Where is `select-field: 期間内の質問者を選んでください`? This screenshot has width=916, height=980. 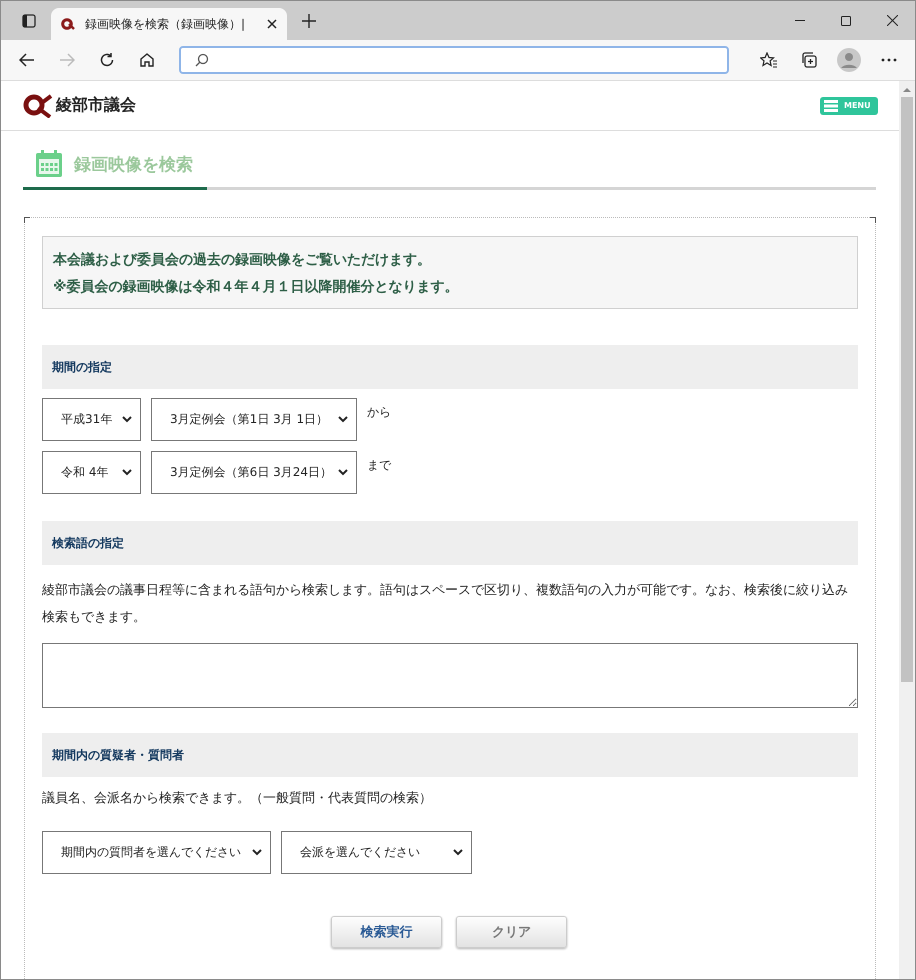
select-field: 期間内の質問者を選んでください is located at coordinates (156, 852).